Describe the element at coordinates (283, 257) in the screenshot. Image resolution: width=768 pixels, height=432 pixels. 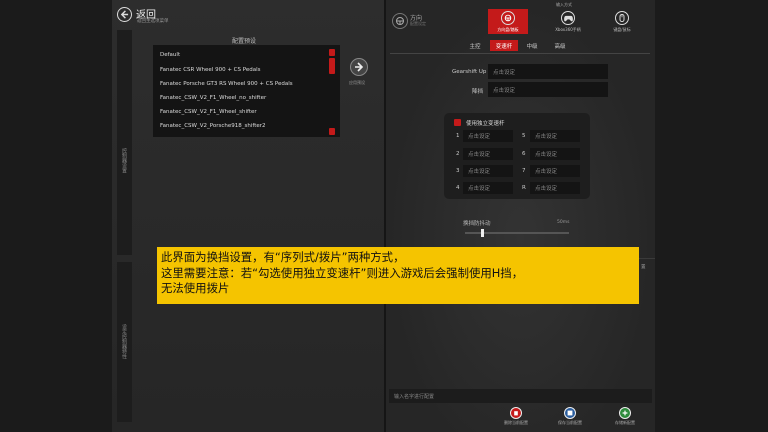
I see `annotation-line-1: 此界面为换挡设置，有“序列式/拨片”两种方式，` at that location.